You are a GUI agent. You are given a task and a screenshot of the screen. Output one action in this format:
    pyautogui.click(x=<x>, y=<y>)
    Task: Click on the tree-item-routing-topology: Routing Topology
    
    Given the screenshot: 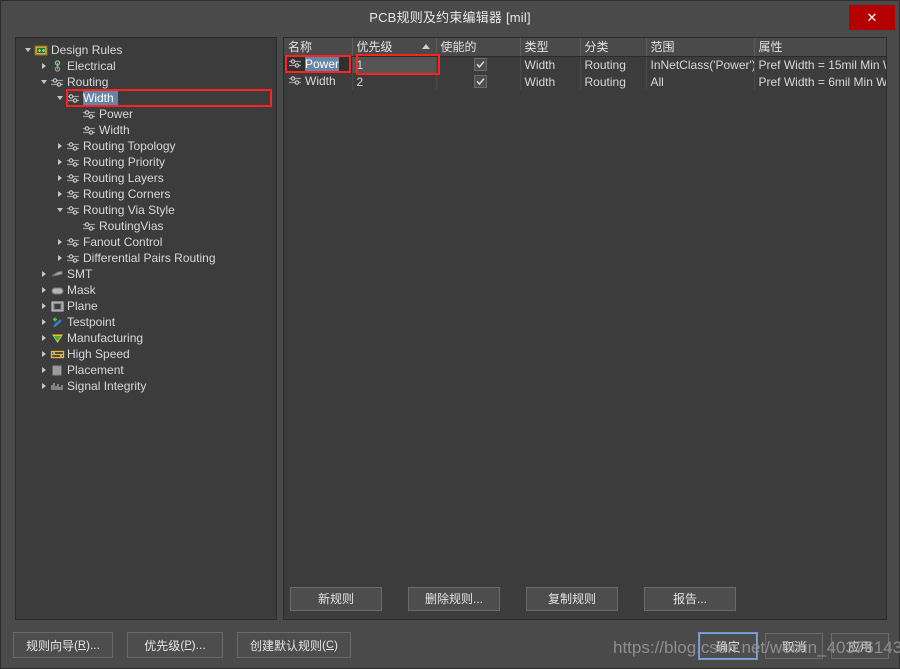 What is the action you would take?
    pyautogui.click(x=146, y=146)
    